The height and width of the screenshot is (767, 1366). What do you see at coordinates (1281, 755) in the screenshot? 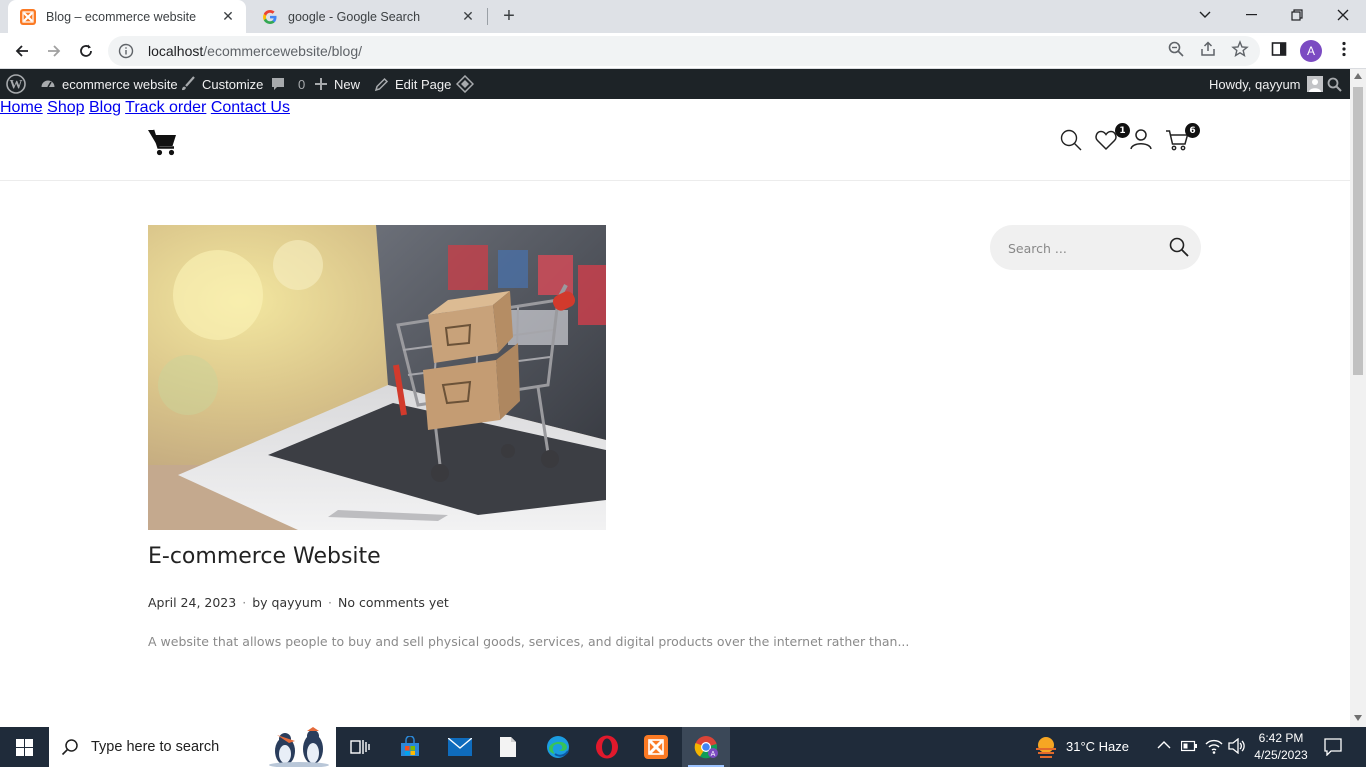
I see `clock-date: 4/25/2023` at bounding box center [1281, 755].